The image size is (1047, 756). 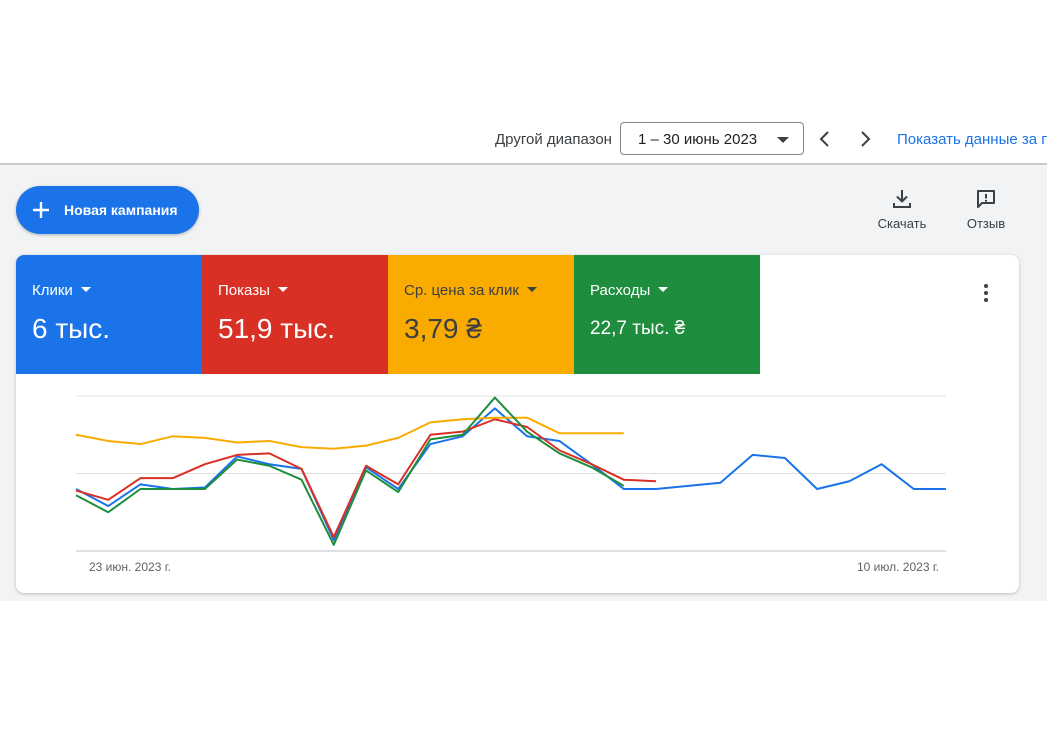 I want to click on chevron-right-icon, so click(x=865, y=139).